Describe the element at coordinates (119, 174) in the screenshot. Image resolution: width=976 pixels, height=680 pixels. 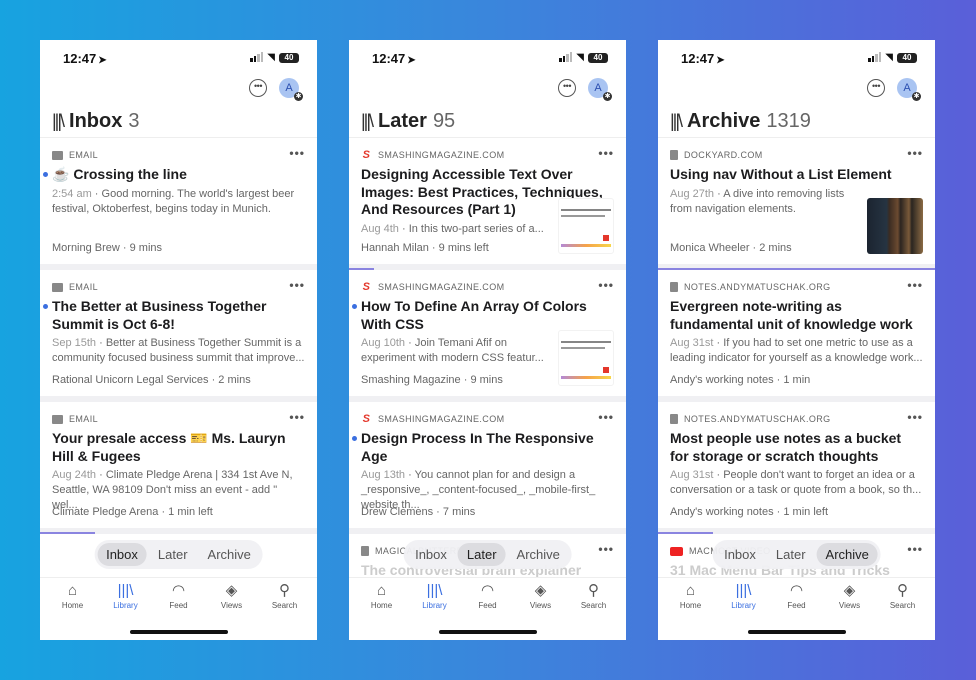
I see `article-title-text: ☕ Crossing the line` at that location.